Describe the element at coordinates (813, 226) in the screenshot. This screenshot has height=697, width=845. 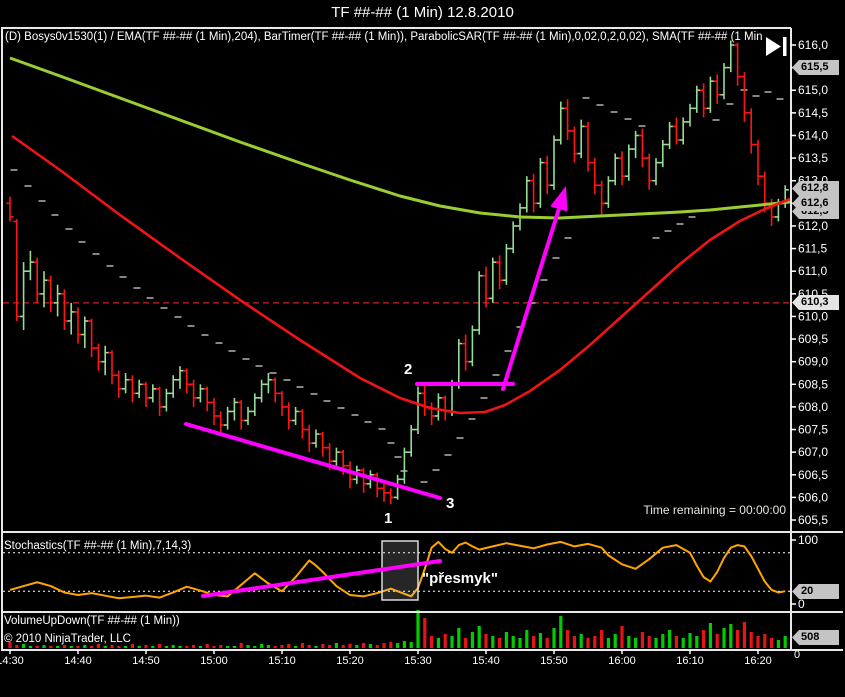
I see `price-tick-label: 612,0` at that location.